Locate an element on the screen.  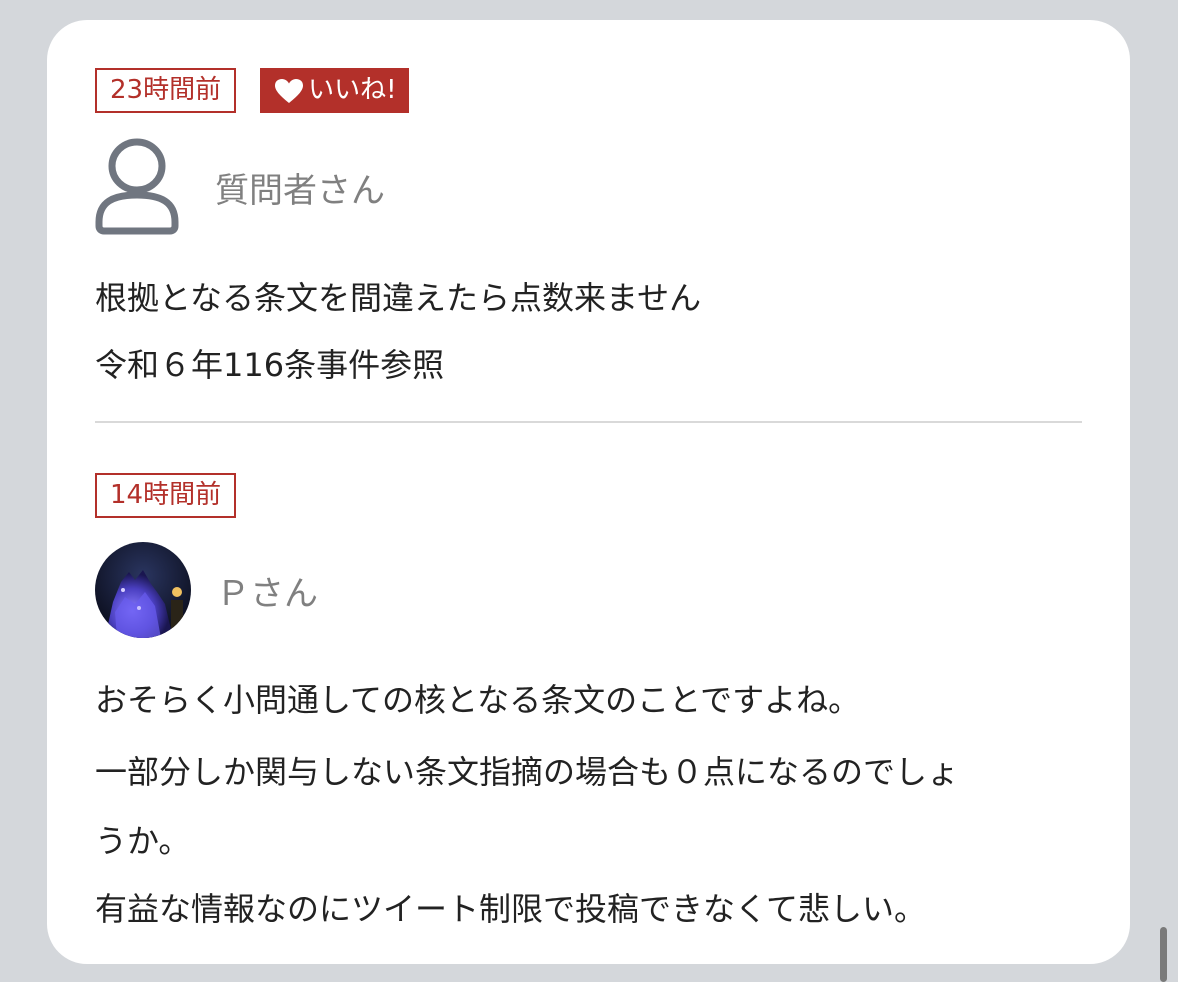
like-button: いいね! is located at coordinates (334, 90).